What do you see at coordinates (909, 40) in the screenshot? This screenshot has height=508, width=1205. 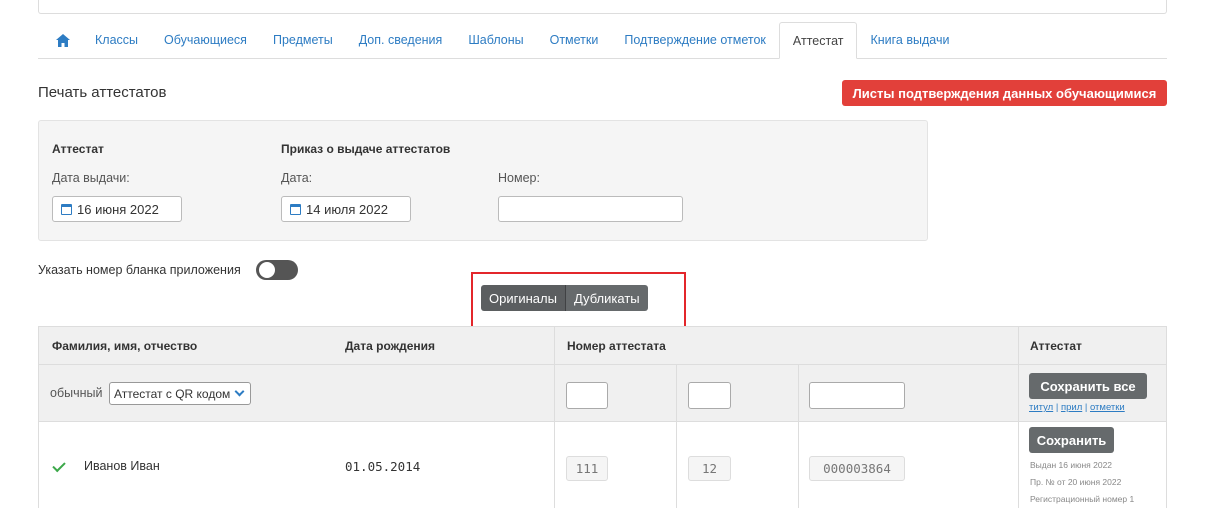 I see `tab-issue-book: Книга выдачи` at bounding box center [909, 40].